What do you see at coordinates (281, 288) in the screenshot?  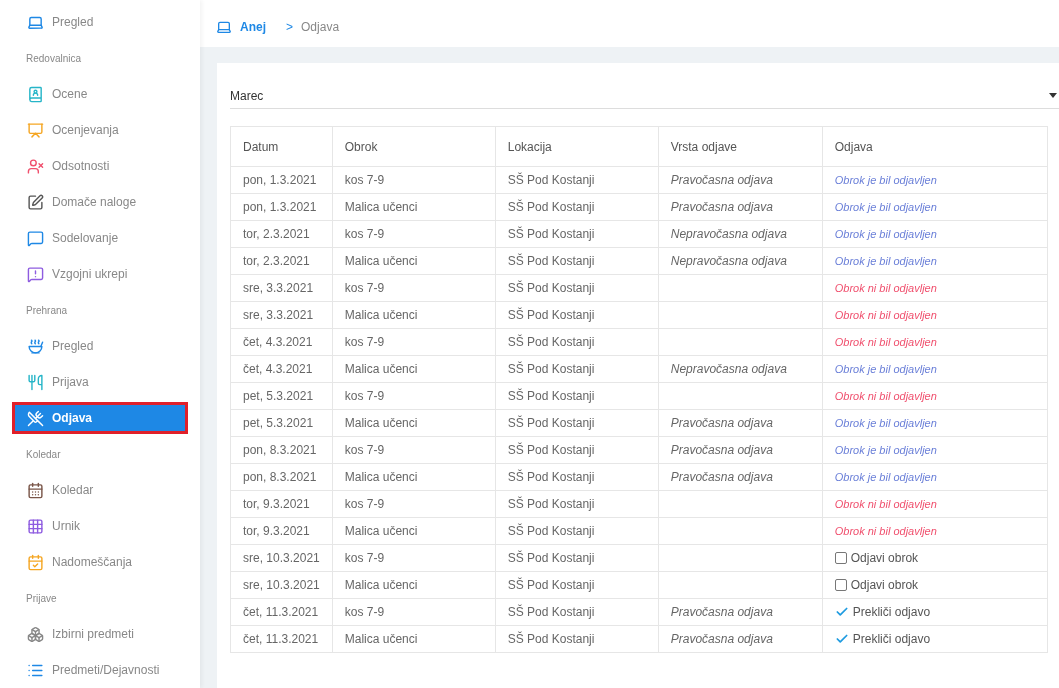 I see `table-cell: sre, 3.3.2021` at bounding box center [281, 288].